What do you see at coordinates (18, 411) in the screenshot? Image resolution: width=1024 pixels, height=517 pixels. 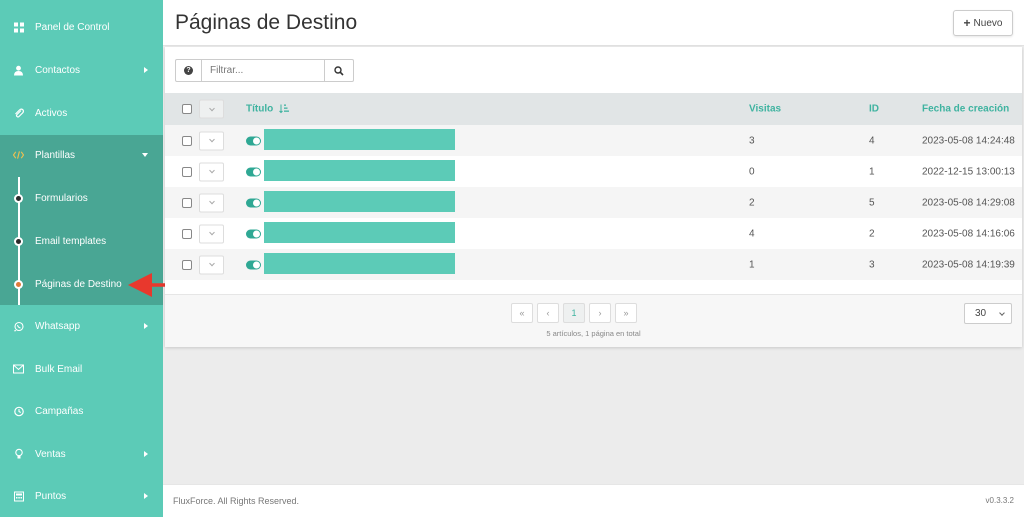 I see `clock-icon` at bounding box center [18, 411].